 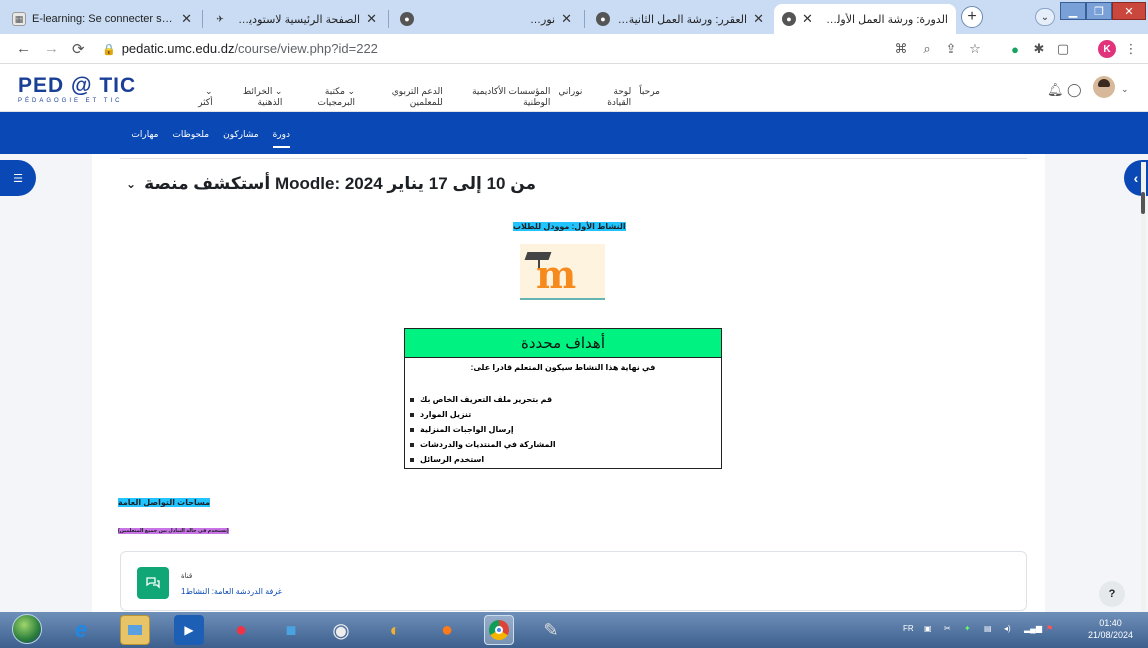 I want to click on tray-icon: ▣, so click(x=928, y=628).